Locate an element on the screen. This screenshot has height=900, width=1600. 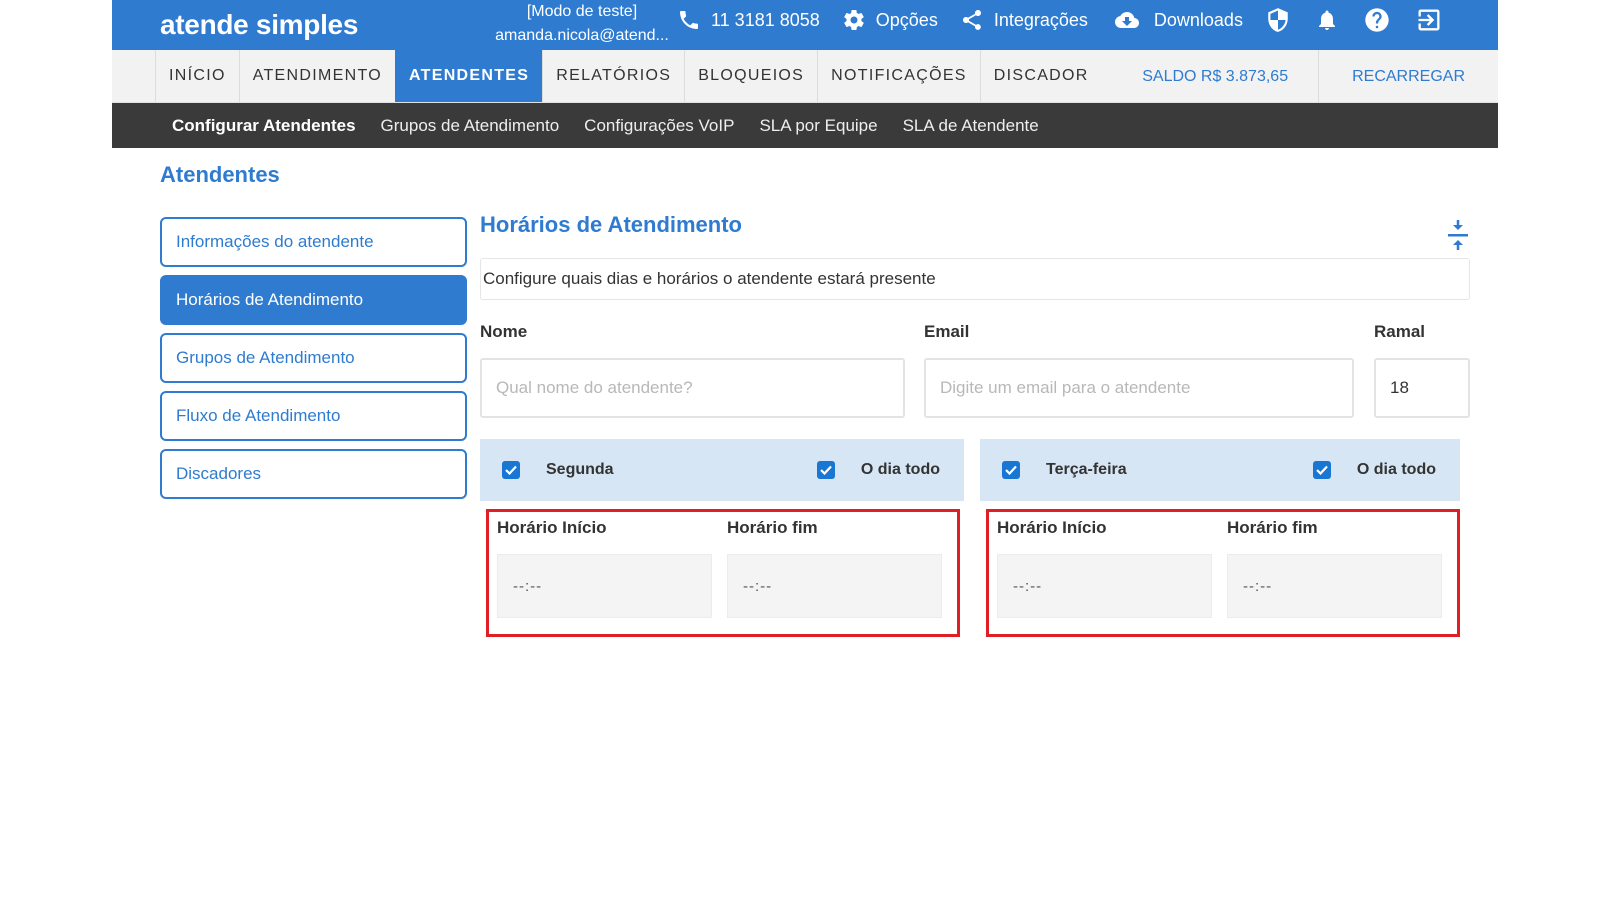
side-item-informacoes: Informações do atendente is located at coordinates (313, 242).